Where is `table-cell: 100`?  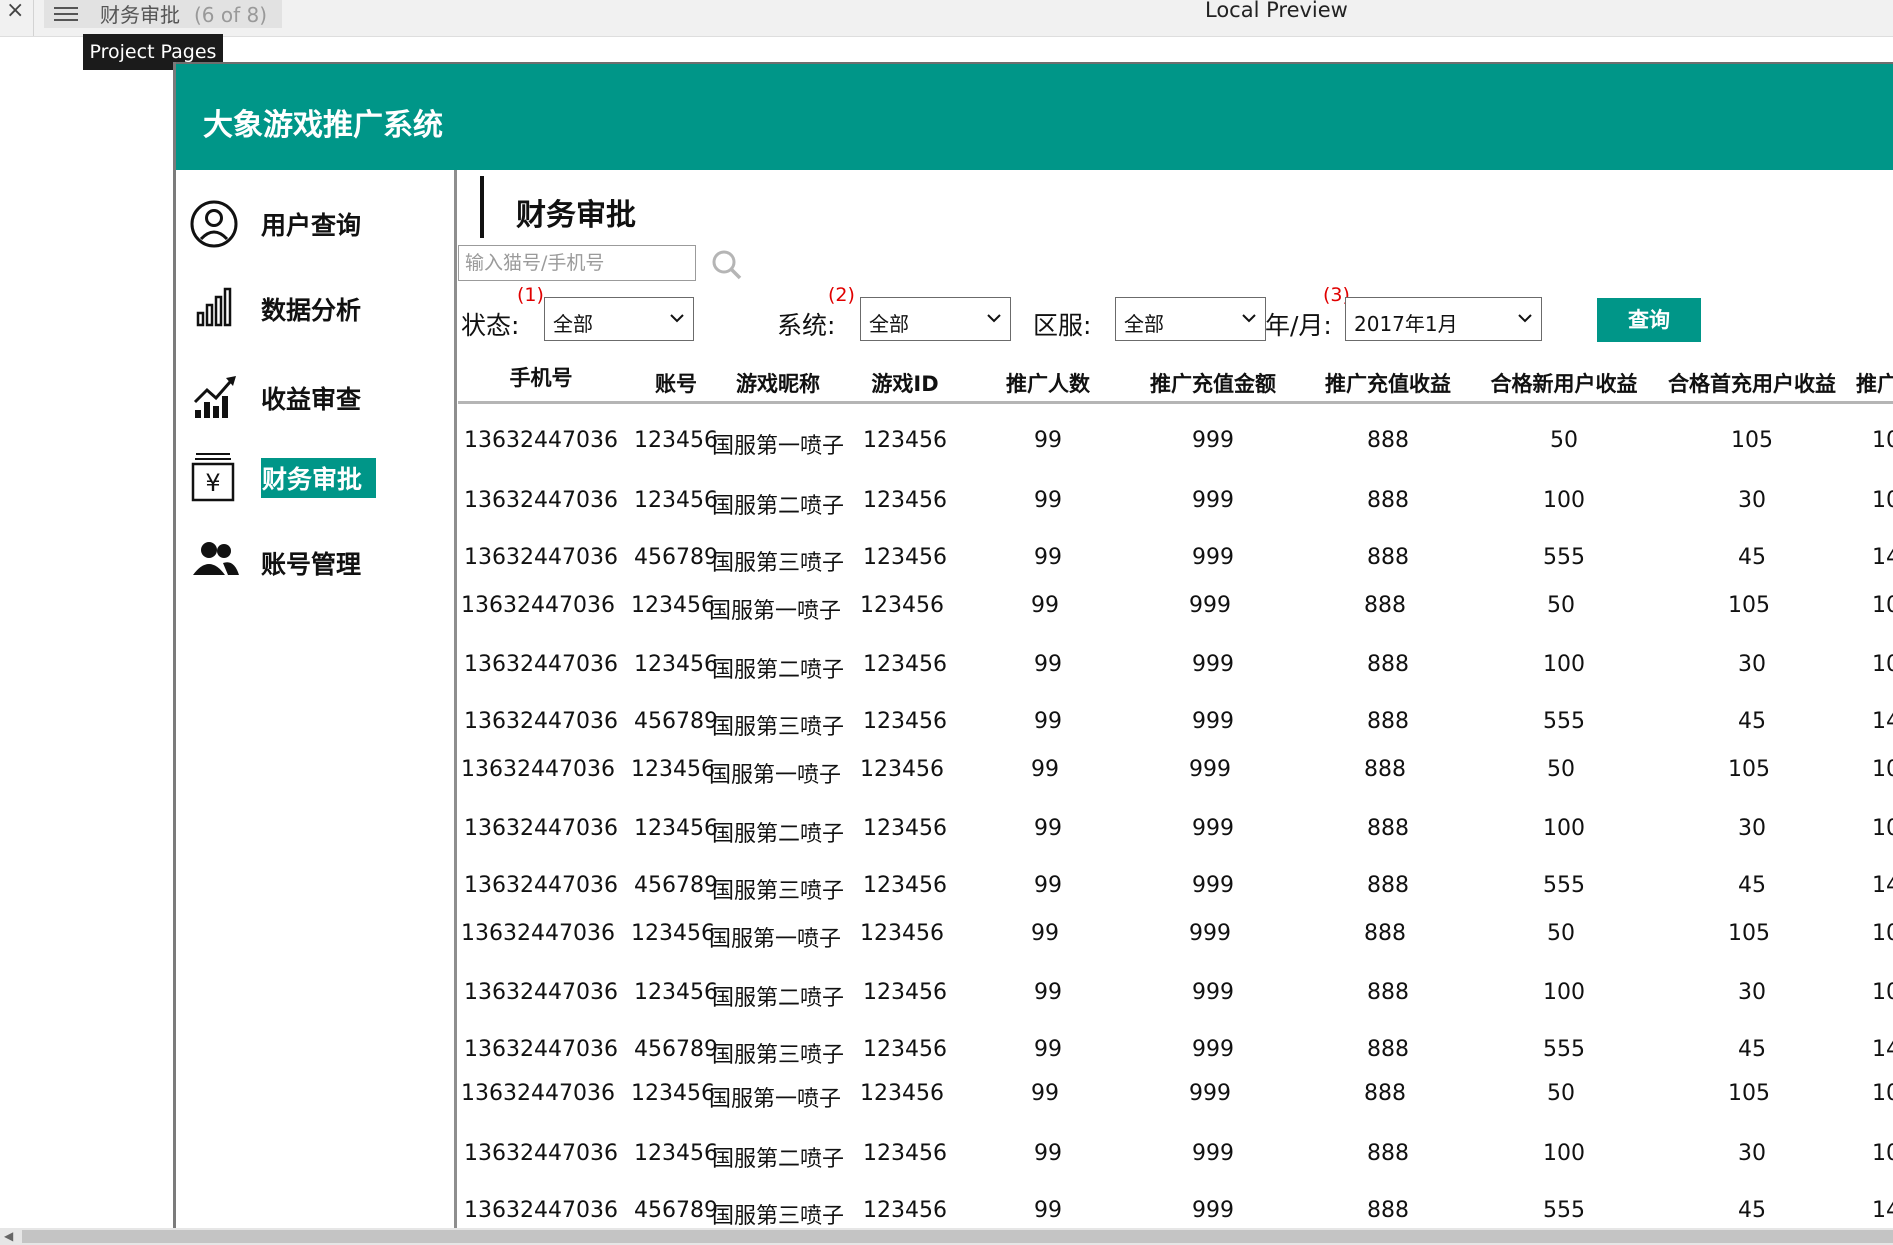 table-cell: 100 is located at coordinates (1564, 664).